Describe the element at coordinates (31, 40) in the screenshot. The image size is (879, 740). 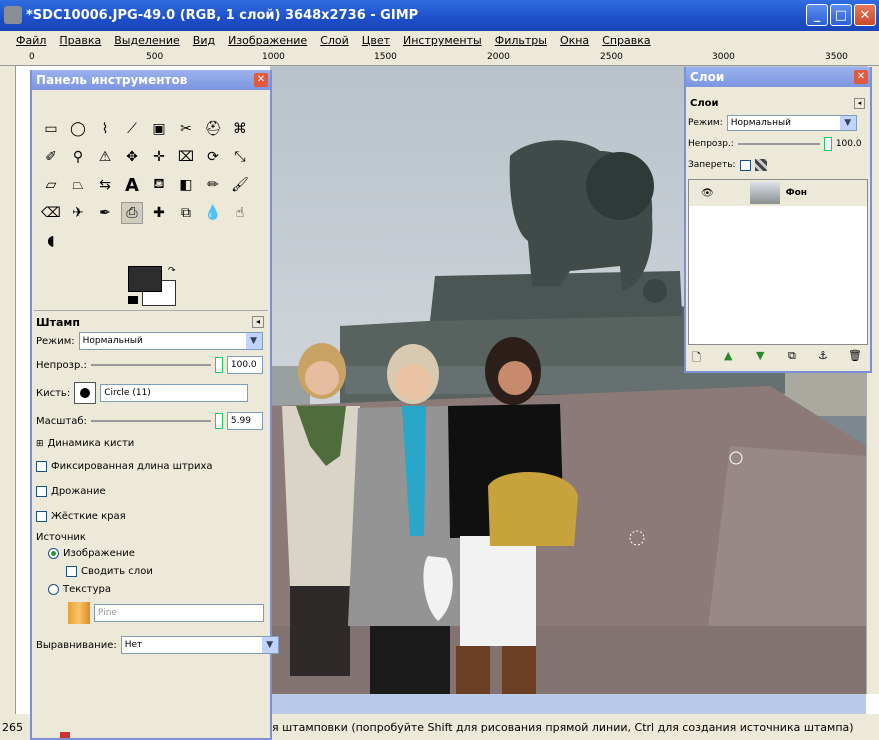
I see `menu-file: Файл` at that location.